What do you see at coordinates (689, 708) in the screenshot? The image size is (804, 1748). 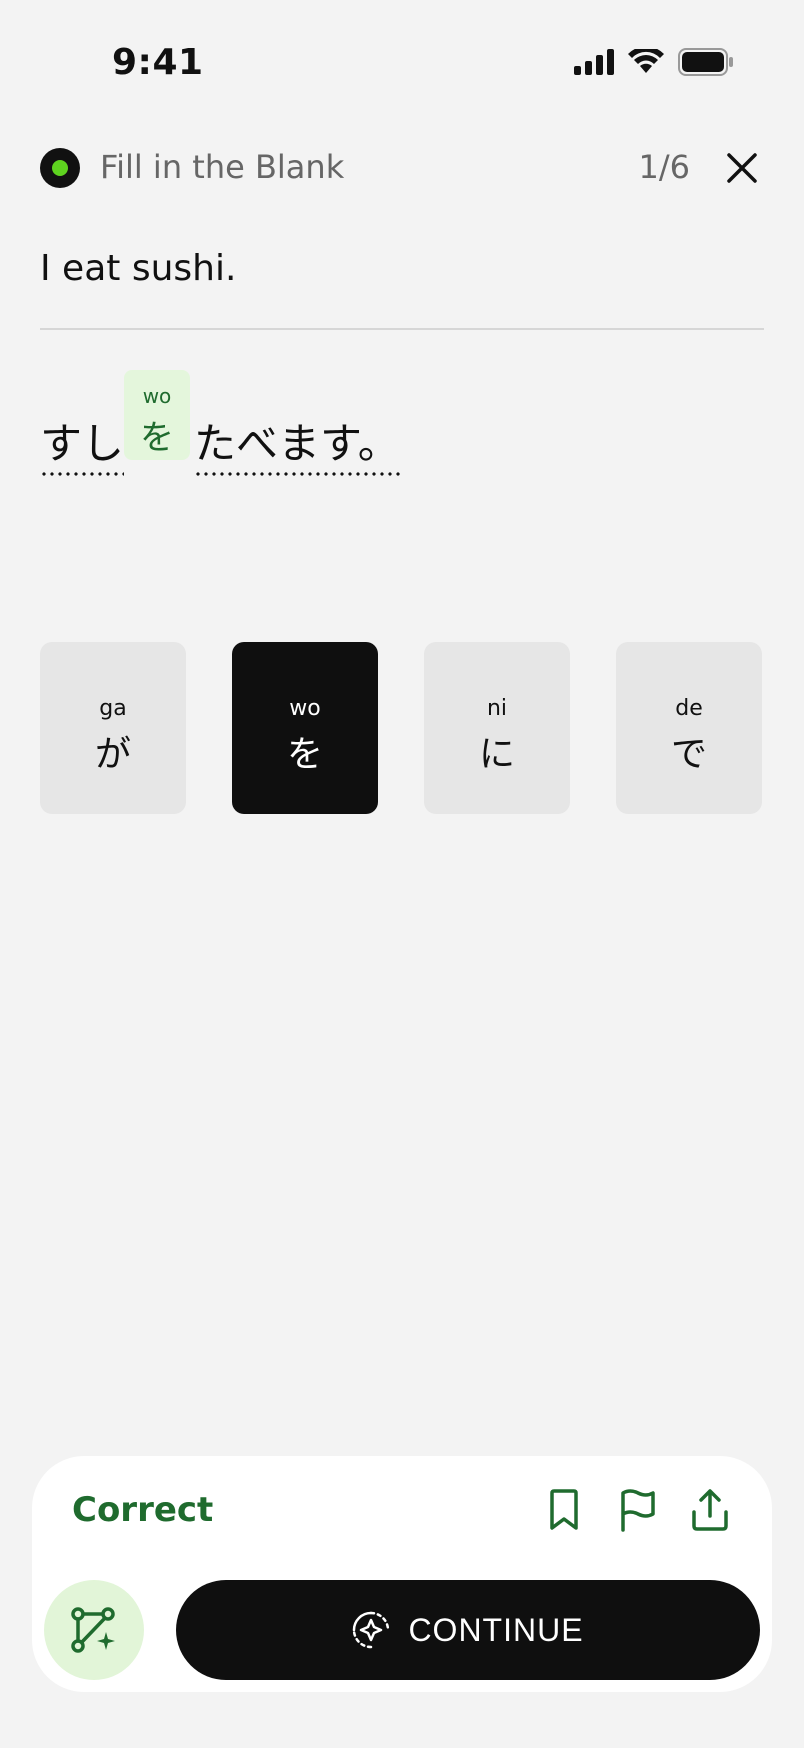 I see `option-romaji: de` at bounding box center [689, 708].